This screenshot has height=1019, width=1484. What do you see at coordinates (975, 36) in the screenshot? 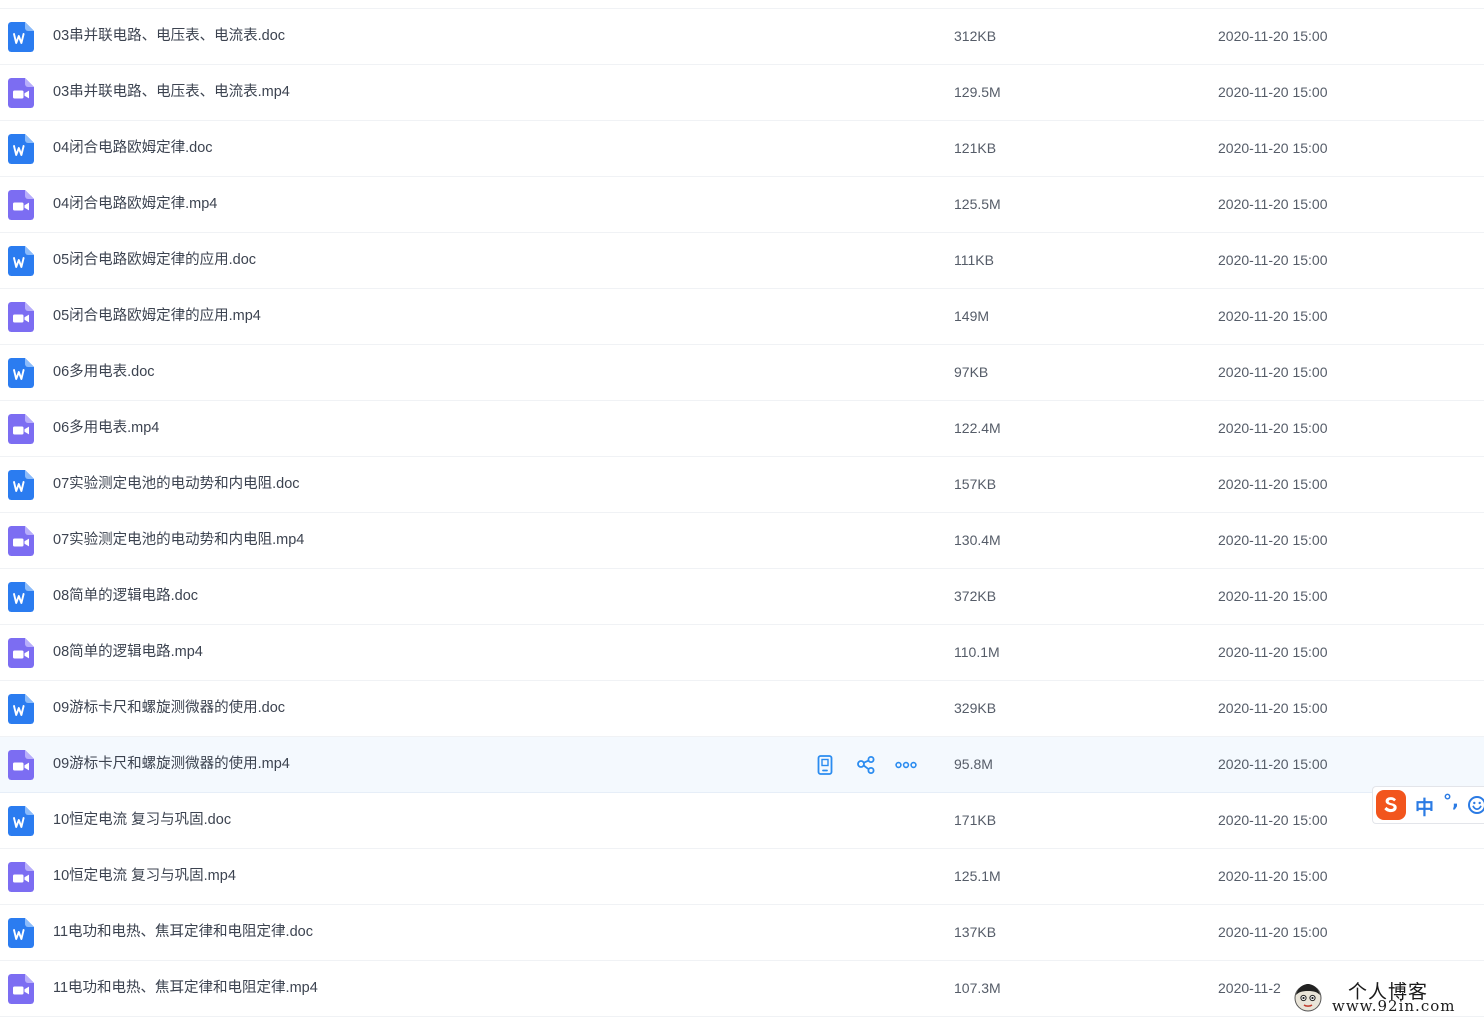
I see `file-size: 312KB` at bounding box center [975, 36].